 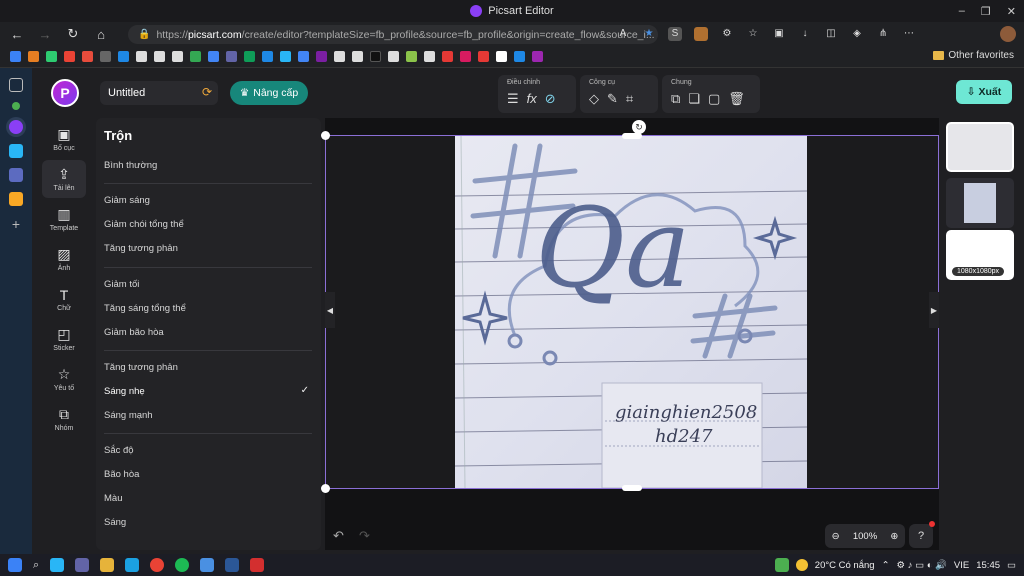 I want to click on collections-icon: ▣, so click(x=779, y=34).